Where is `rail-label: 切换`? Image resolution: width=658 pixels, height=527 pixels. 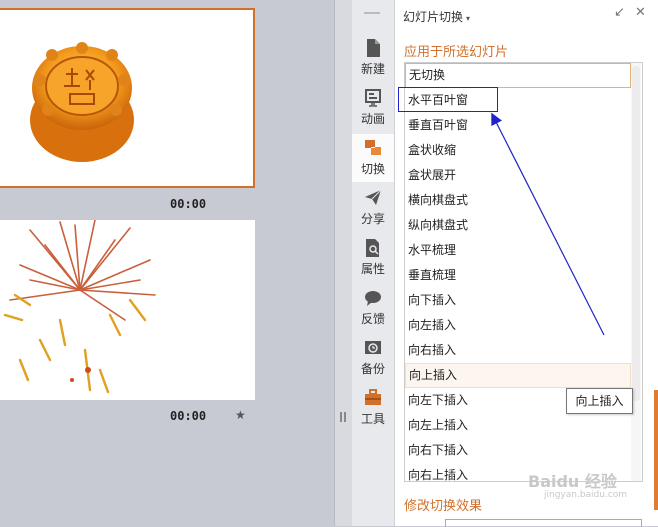
rail-label: 切换 is located at coordinates (372, 169).